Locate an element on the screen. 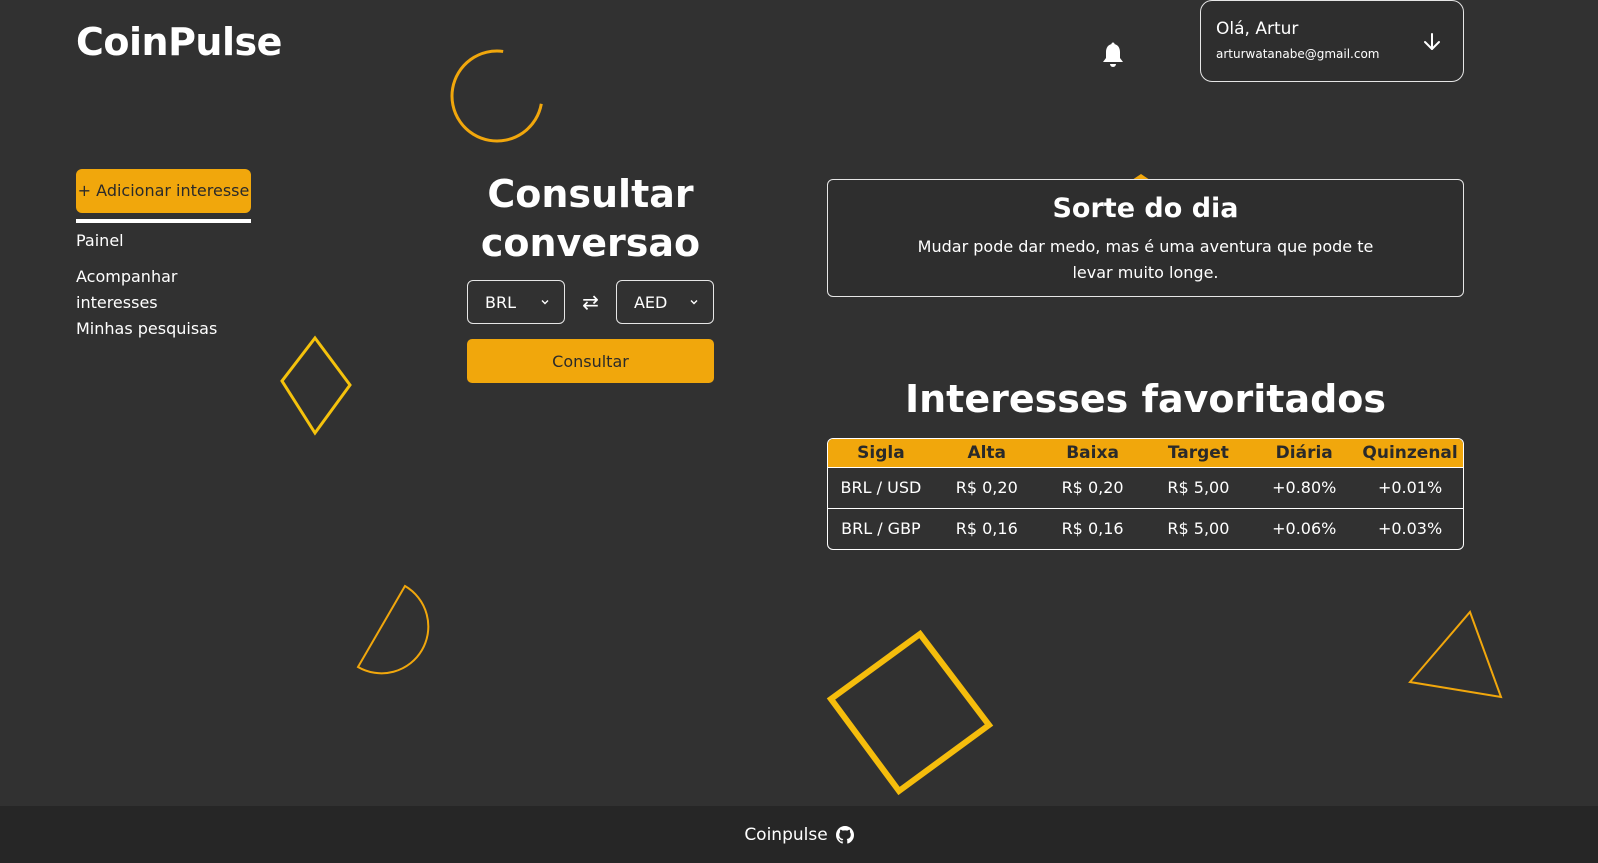 This screenshot has height=863, width=1598. sidebar-item-painel: Painel is located at coordinates (166, 241).